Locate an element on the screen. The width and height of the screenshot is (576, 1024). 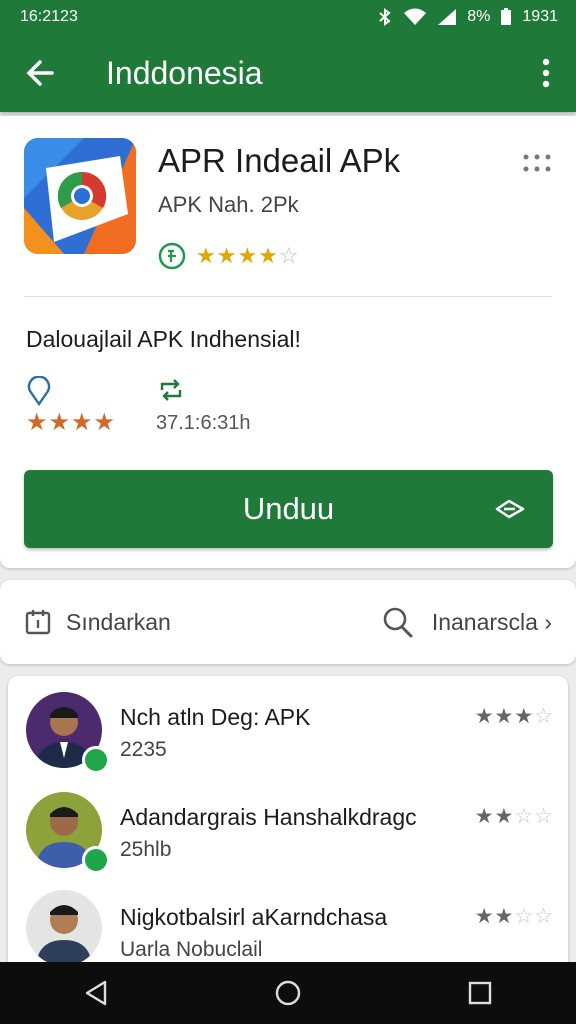
app-subtitle: APK Nah. 2Pk is located at coordinates (228, 204).